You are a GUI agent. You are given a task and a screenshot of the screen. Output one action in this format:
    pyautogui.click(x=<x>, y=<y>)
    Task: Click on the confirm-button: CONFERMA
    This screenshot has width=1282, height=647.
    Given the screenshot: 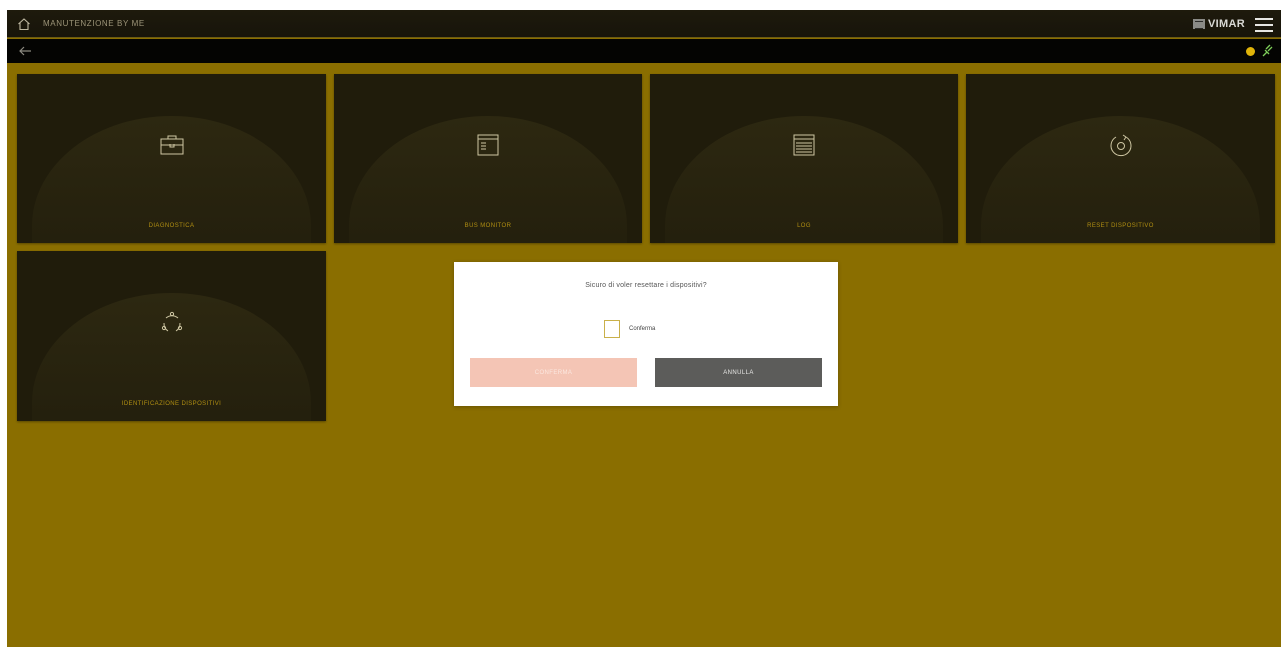 What is the action you would take?
    pyautogui.click(x=553, y=372)
    